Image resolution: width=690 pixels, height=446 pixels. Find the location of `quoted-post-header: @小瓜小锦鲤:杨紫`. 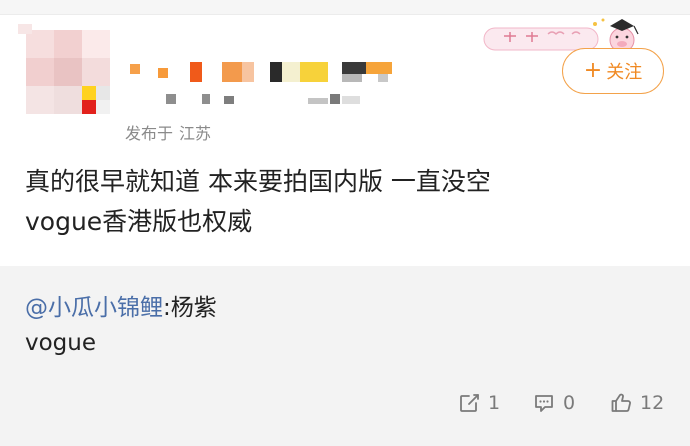

quoted-post-header: @小瓜小锦鲤:杨紫 is located at coordinates (121, 305).